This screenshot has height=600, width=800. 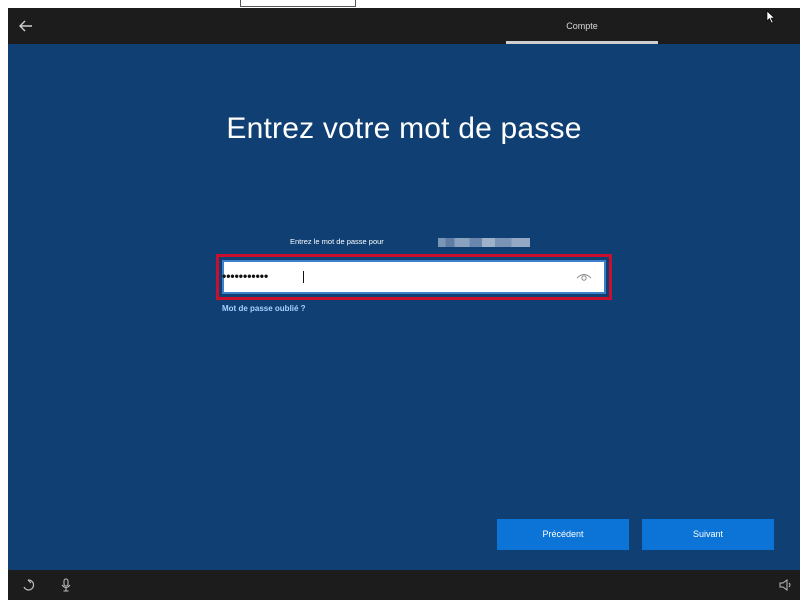 I want to click on previous-button: Précédent, so click(x=563, y=534).